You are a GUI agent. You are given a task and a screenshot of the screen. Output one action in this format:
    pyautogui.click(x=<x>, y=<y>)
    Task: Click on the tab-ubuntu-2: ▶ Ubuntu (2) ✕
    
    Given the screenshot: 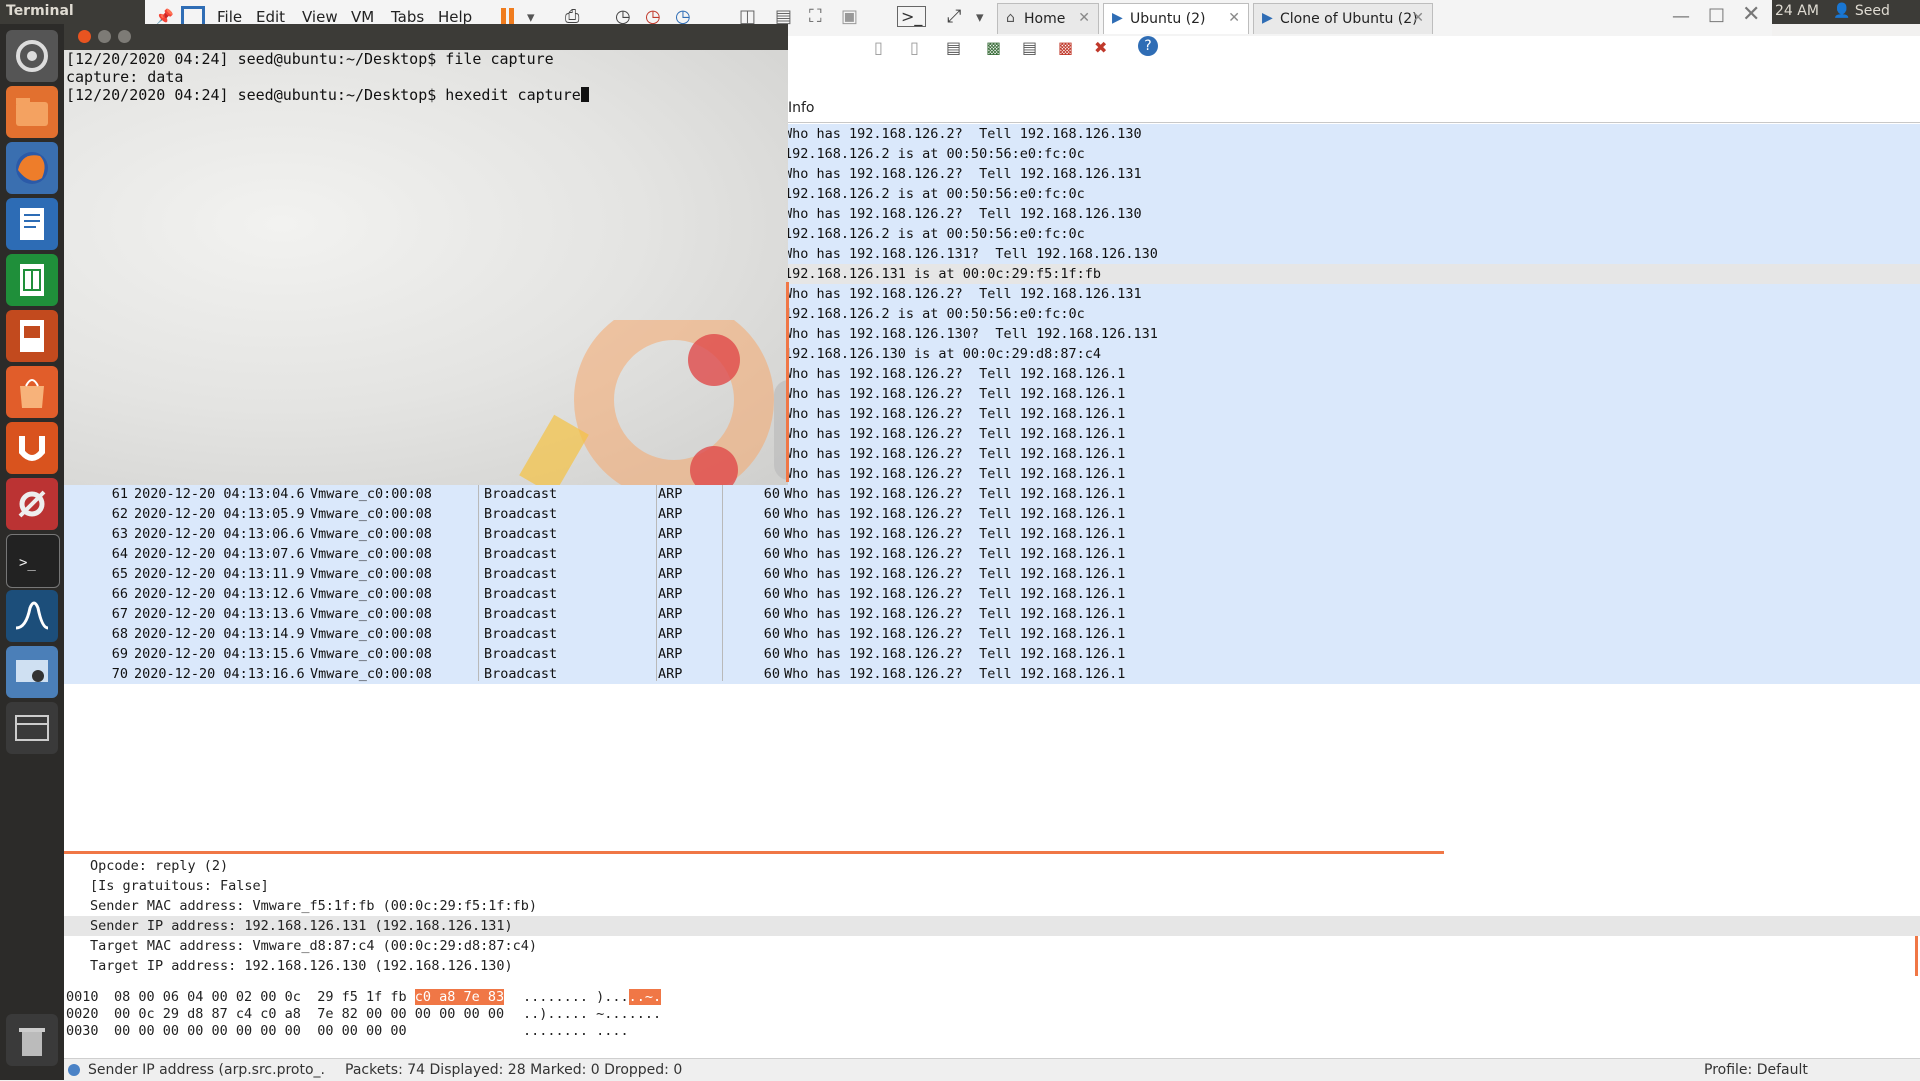 What is the action you would take?
    pyautogui.click(x=1176, y=18)
    